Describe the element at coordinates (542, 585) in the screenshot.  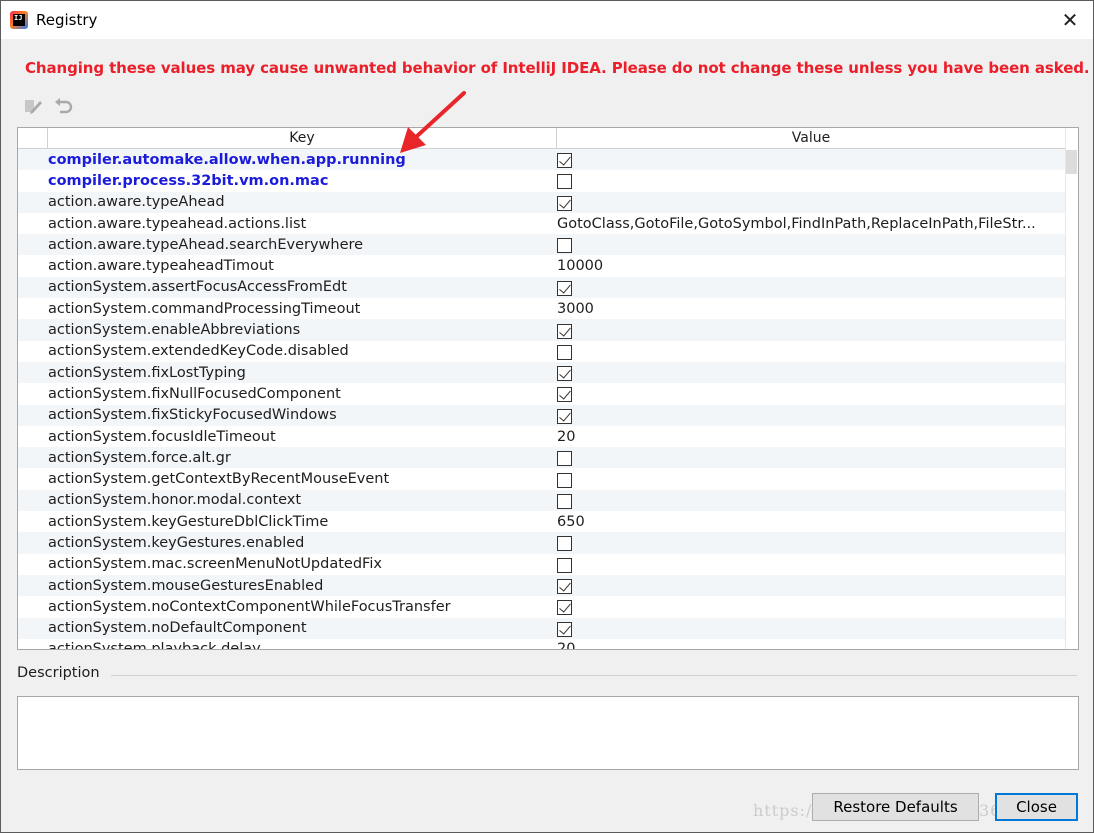
I see `table-row: actionSystem.mouseGesturesEnabled` at that location.